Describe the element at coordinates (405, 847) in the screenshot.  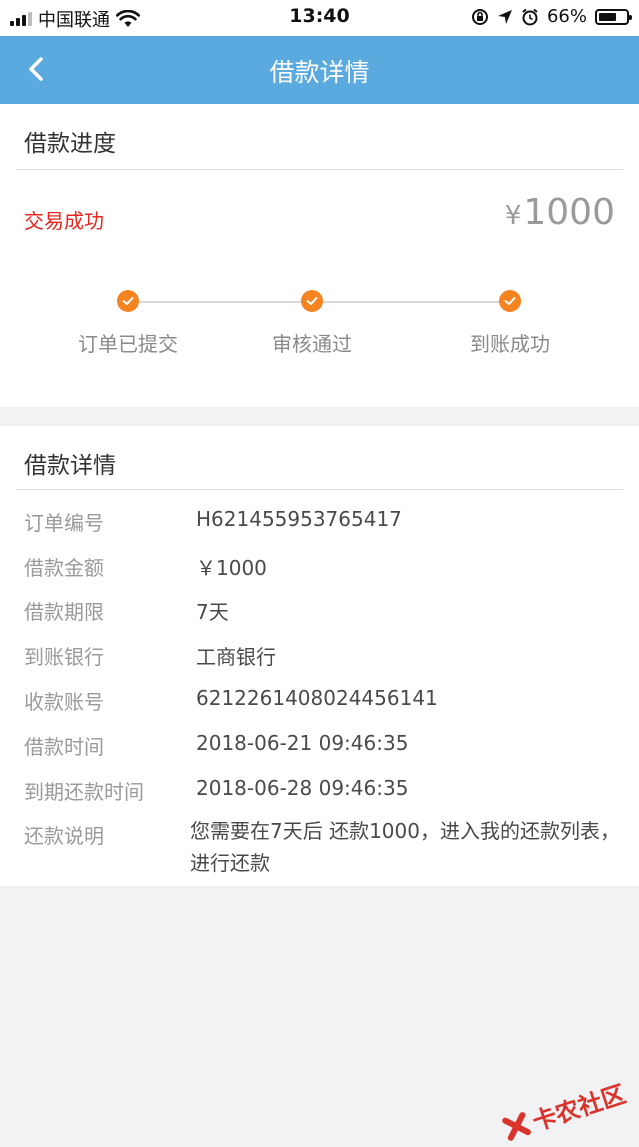
I see `row-value: 您需要在7天后 还款1000，进入我的还款列表，进行还款` at that location.